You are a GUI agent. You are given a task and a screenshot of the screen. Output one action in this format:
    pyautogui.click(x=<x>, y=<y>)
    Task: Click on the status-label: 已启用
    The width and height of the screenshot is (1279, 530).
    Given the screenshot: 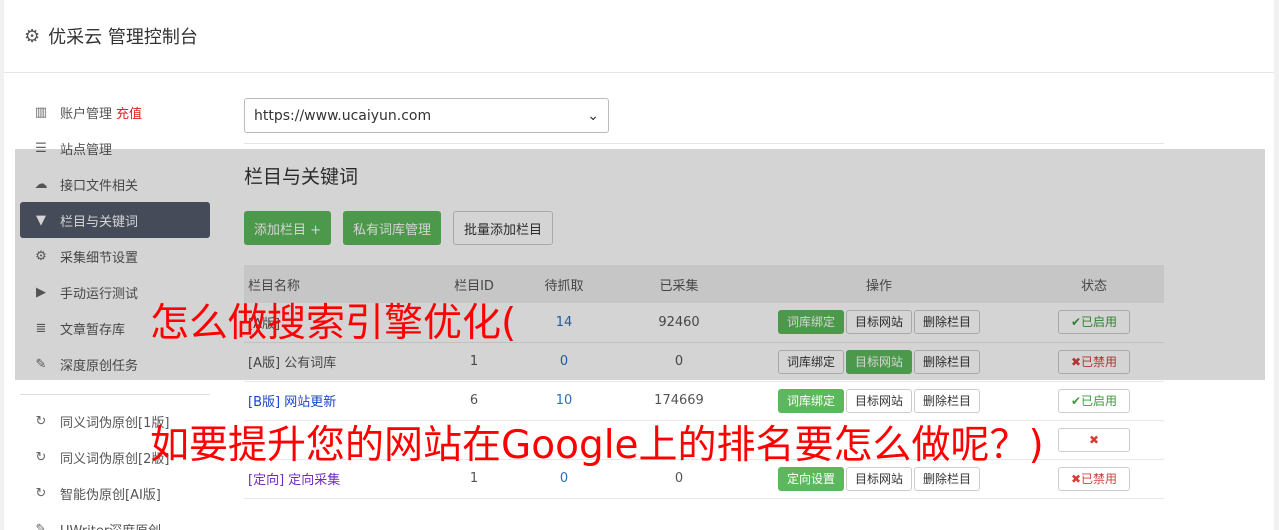 What is the action you would take?
    pyautogui.click(x=1099, y=400)
    